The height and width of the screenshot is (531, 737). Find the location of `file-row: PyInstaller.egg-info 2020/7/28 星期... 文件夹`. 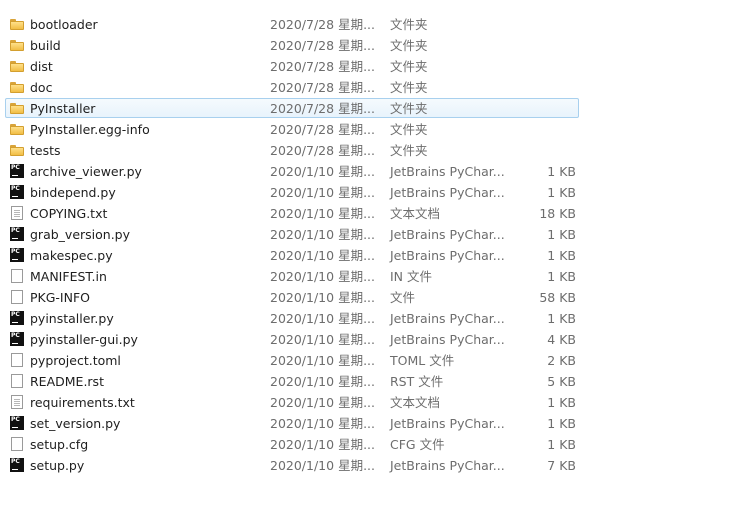

file-row: PyInstaller.egg-info 2020/7/28 星期... 文件夹 is located at coordinates (368, 129).